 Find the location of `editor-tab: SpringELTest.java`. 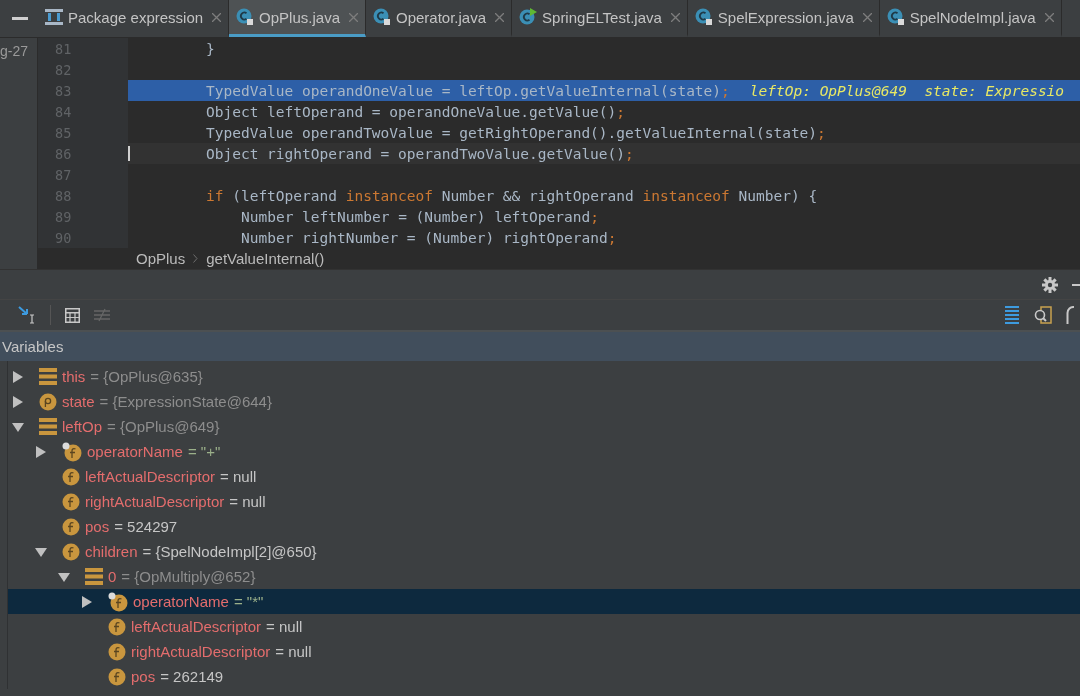

editor-tab: SpringELTest.java is located at coordinates (600, 18).